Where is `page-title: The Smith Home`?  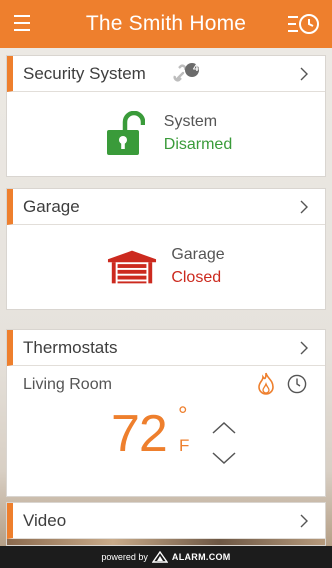 page-title: The Smith Home is located at coordinates (166, 23).